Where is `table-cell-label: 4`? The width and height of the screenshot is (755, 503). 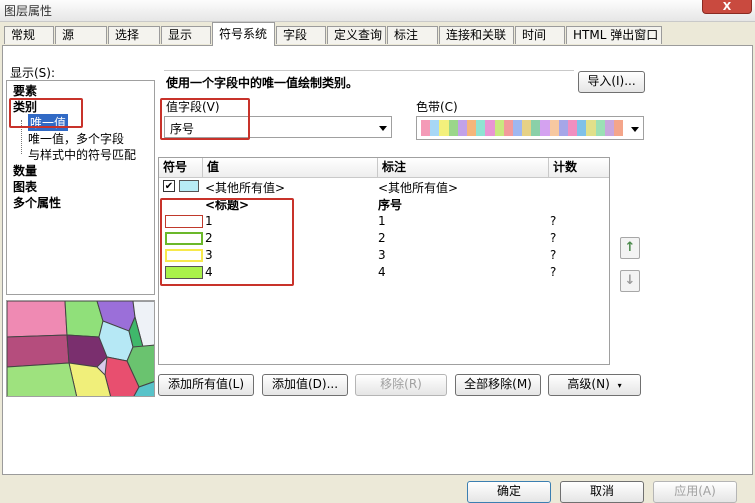 table-cell-label: 4 is located at coordinates (382, 272).